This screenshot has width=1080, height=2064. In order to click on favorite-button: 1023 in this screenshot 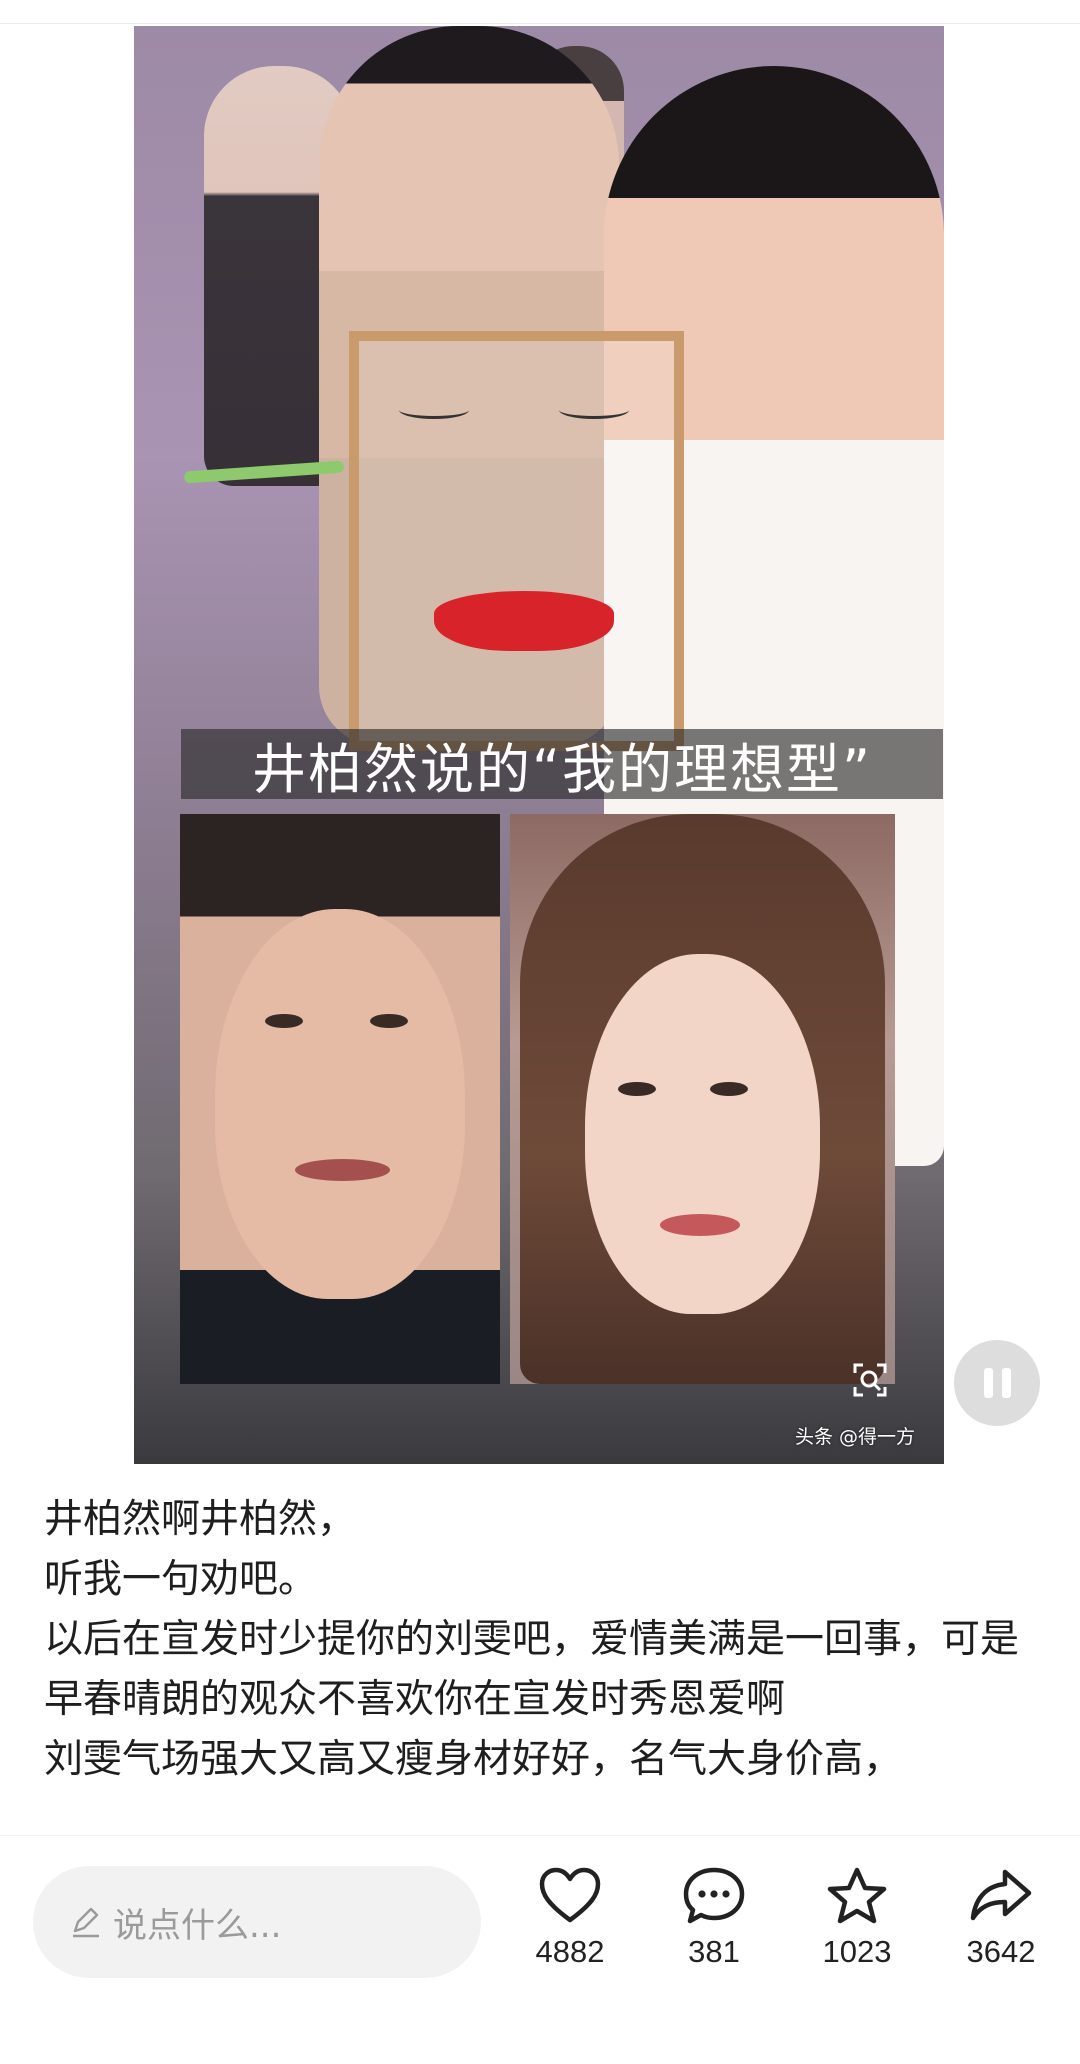, I will do `click(857, 1918)`.